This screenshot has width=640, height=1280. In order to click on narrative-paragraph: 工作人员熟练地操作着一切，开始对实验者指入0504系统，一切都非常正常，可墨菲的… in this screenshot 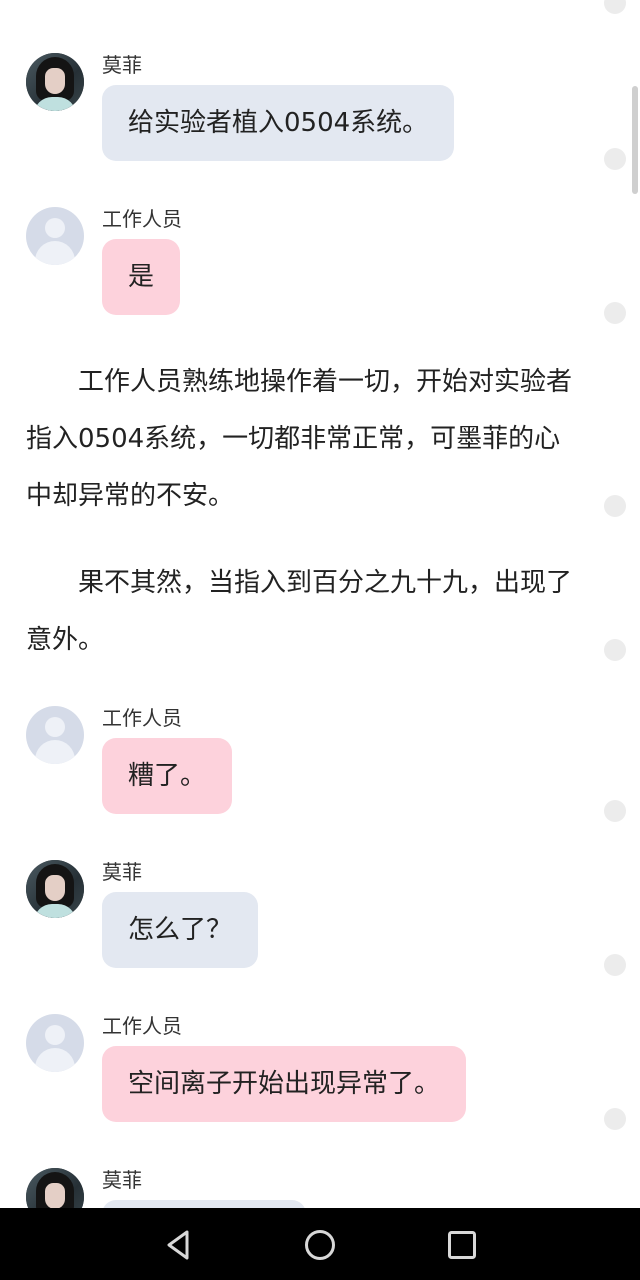, I will do `click(299, 439)`.